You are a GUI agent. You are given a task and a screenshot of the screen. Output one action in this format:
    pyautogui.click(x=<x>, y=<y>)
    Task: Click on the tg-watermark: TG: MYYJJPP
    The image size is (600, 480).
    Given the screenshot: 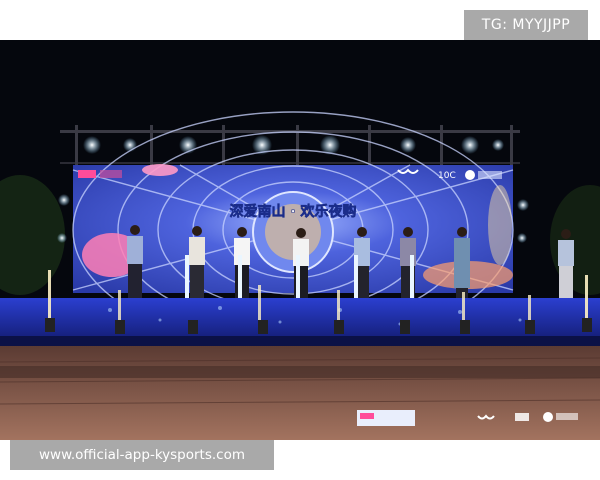 What is the action you would take?
    pyautogui.click(x=526, y=25)
    